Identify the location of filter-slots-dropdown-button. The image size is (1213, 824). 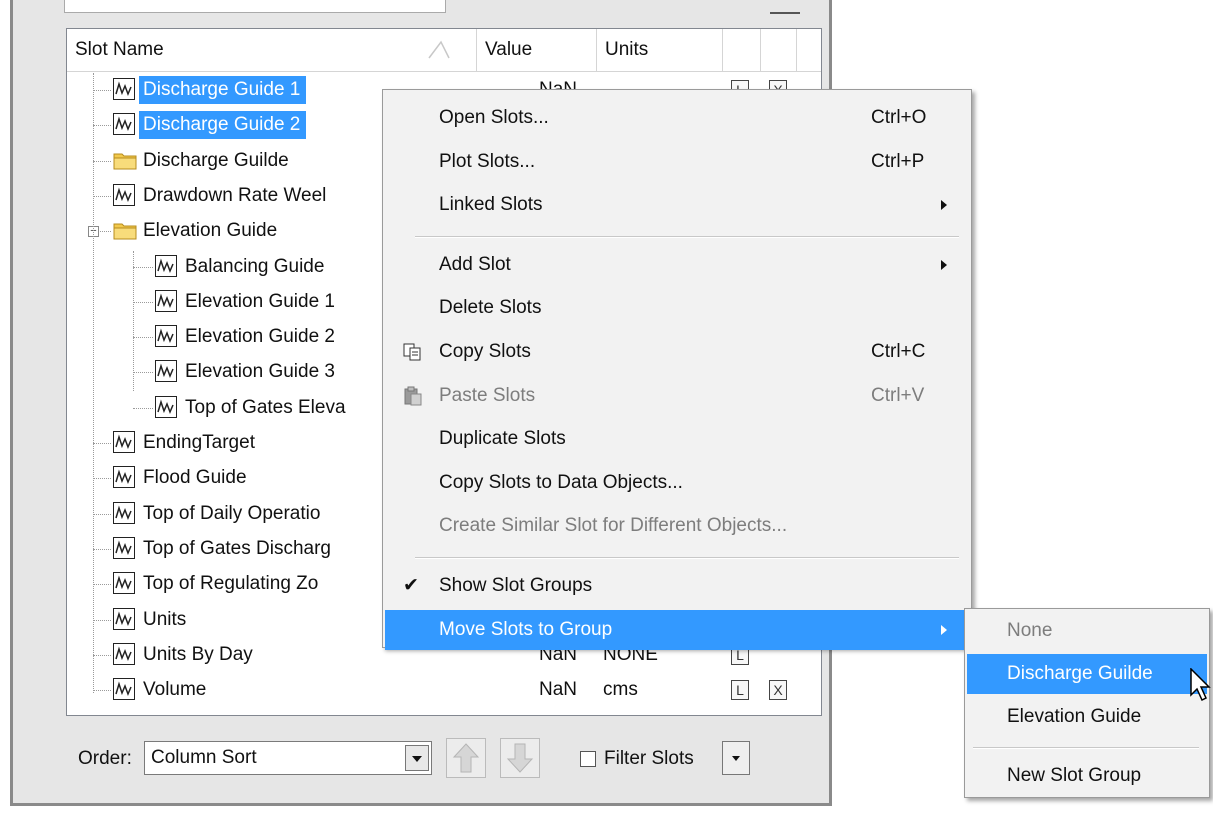
(736, 758).